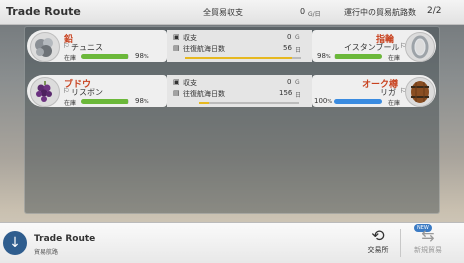 The height and width of the screenshot is (263, 464). Describe the element at coordinates (239, 46) in the screenshot. I see `route-summary: ▣ 収支 0 G ▤ 往復航海日数 56 日` at that location.